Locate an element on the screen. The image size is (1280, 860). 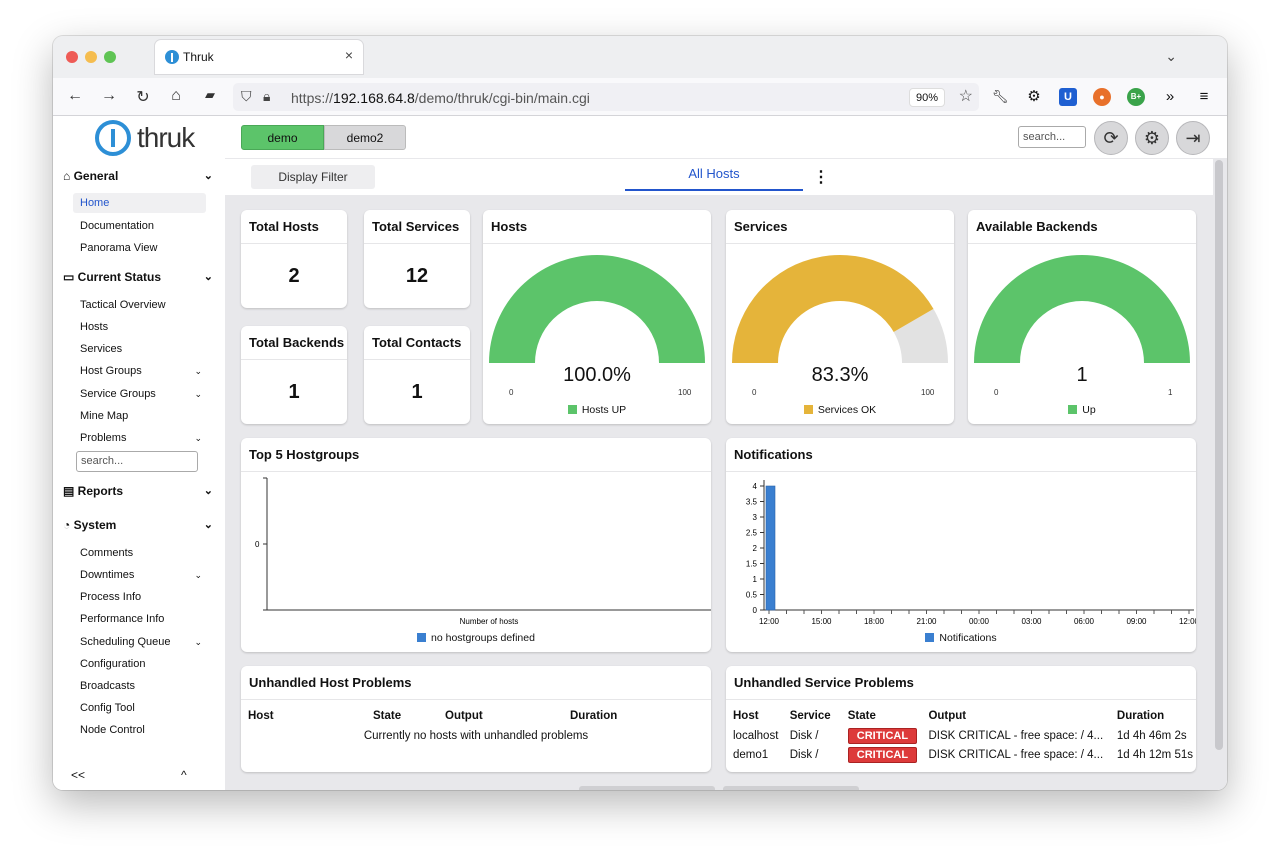
sidebar-item-process-info: Process Info is located at coordinates (143, 597).